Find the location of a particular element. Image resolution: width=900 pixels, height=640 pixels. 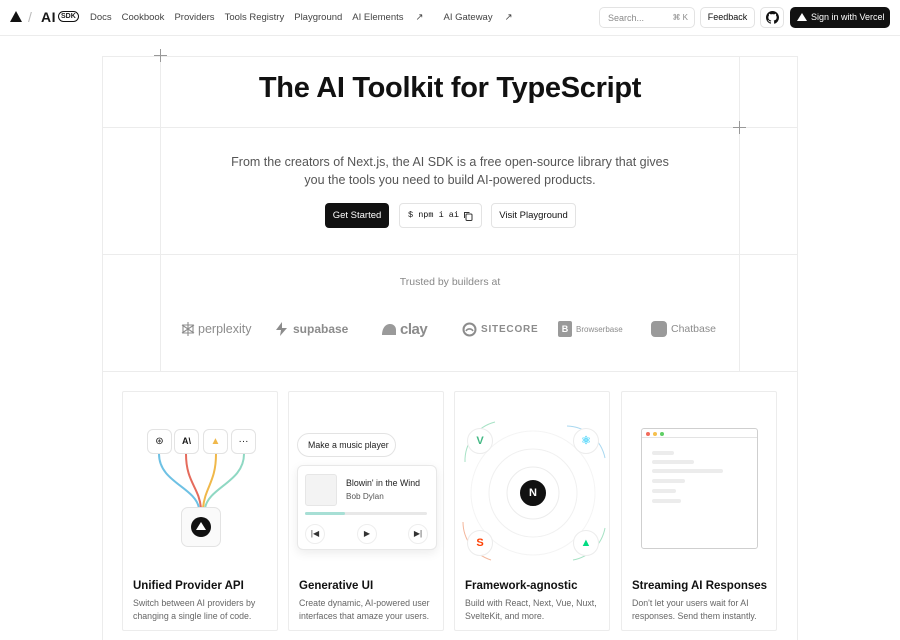

next-icon: ▶| is located at coordinates (418, 534).